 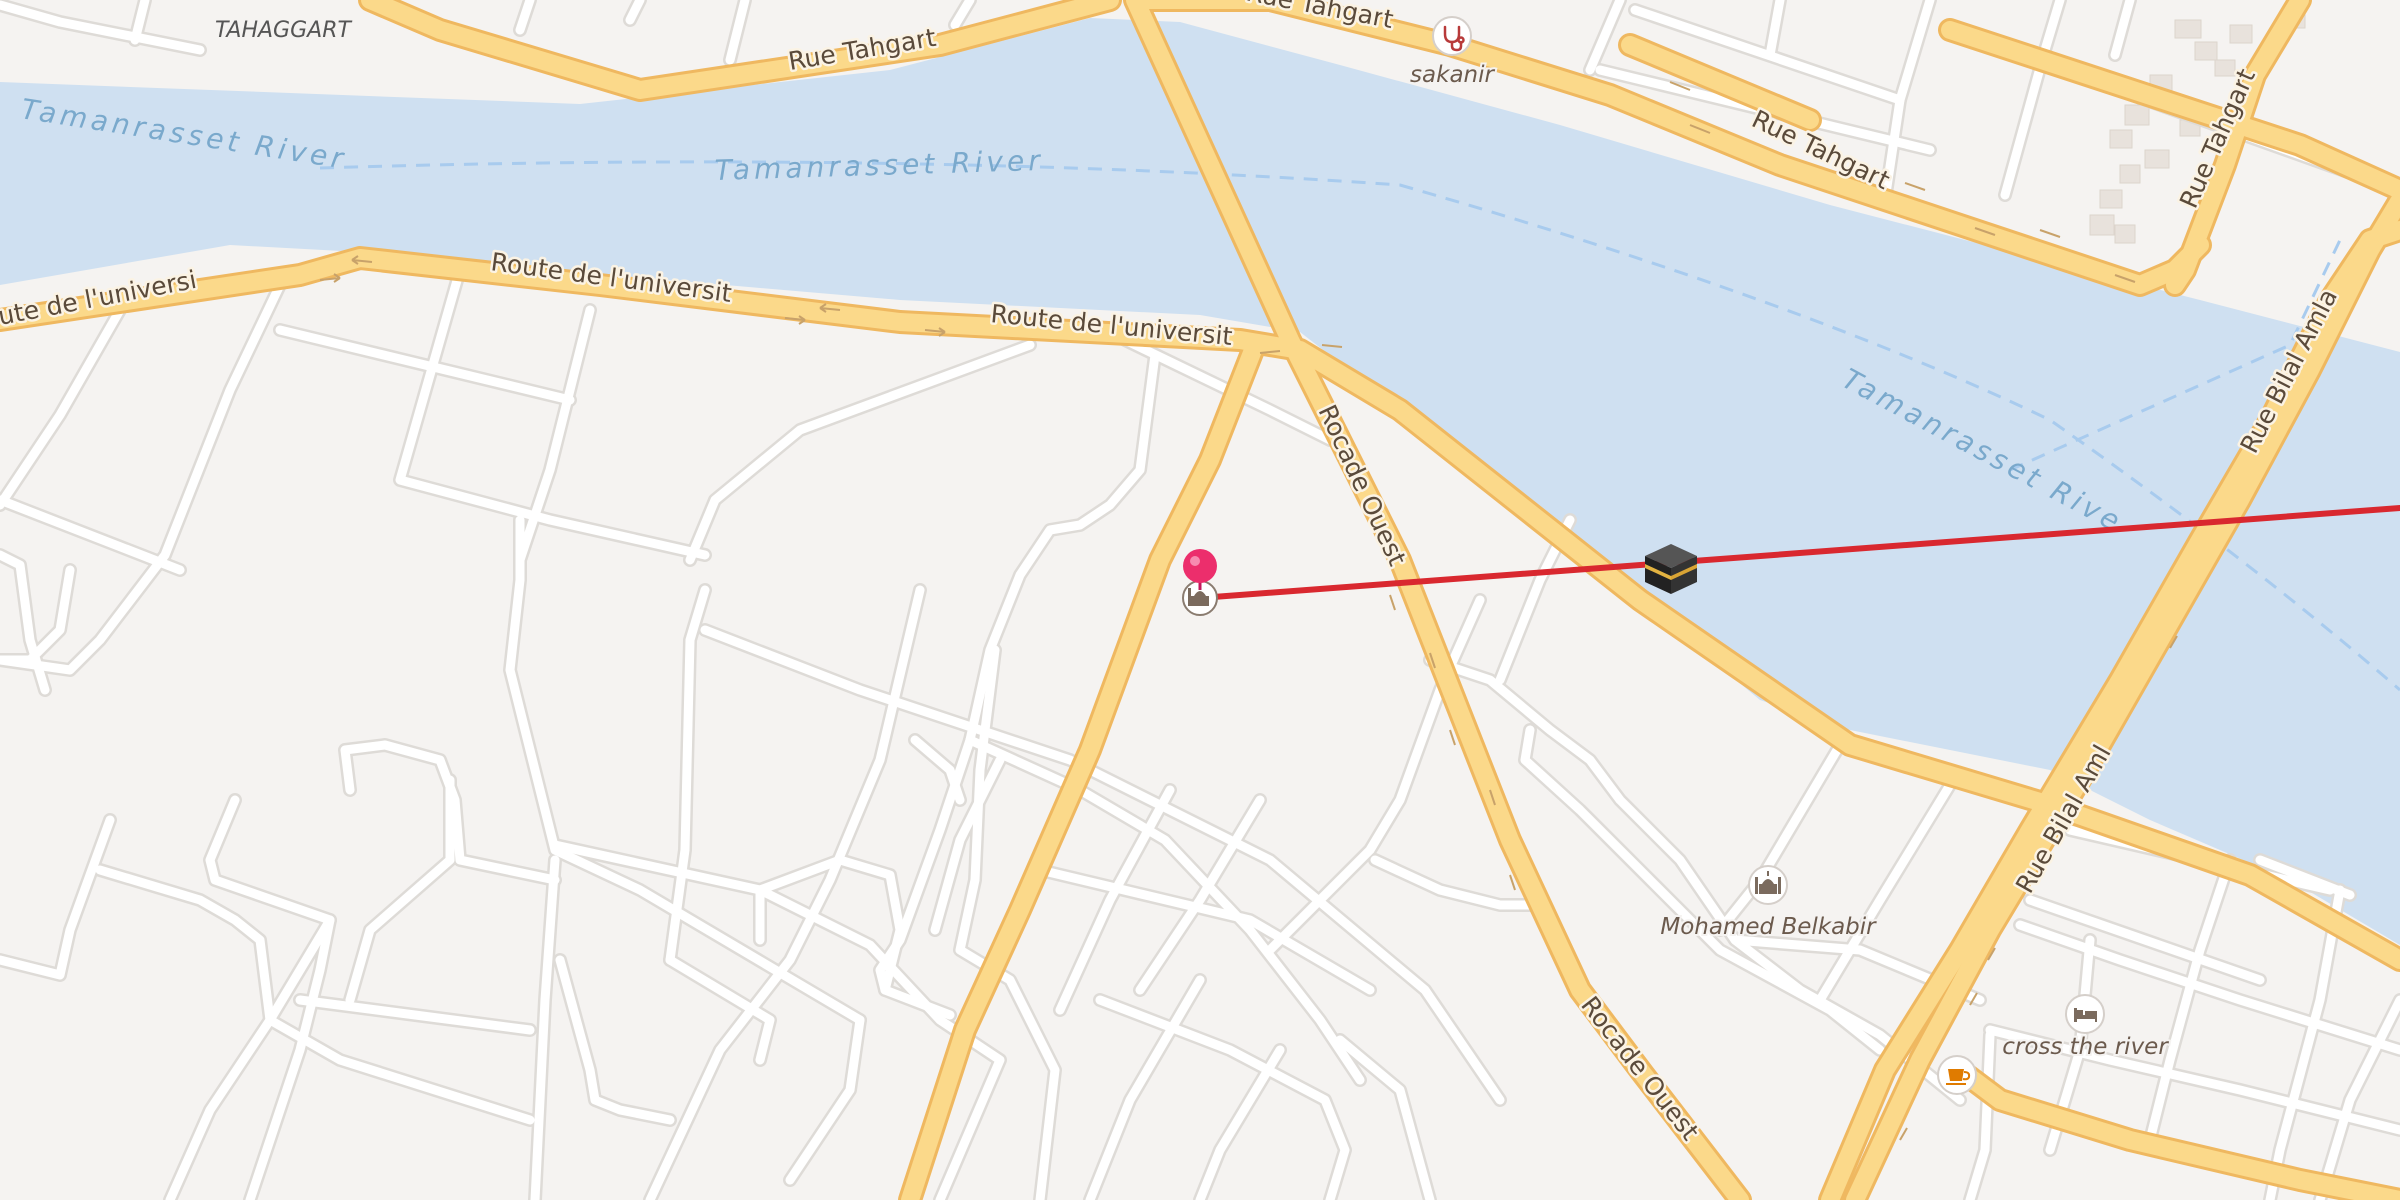 I want to click on poi-label: cross the river, so click(x=2085, y=1047).